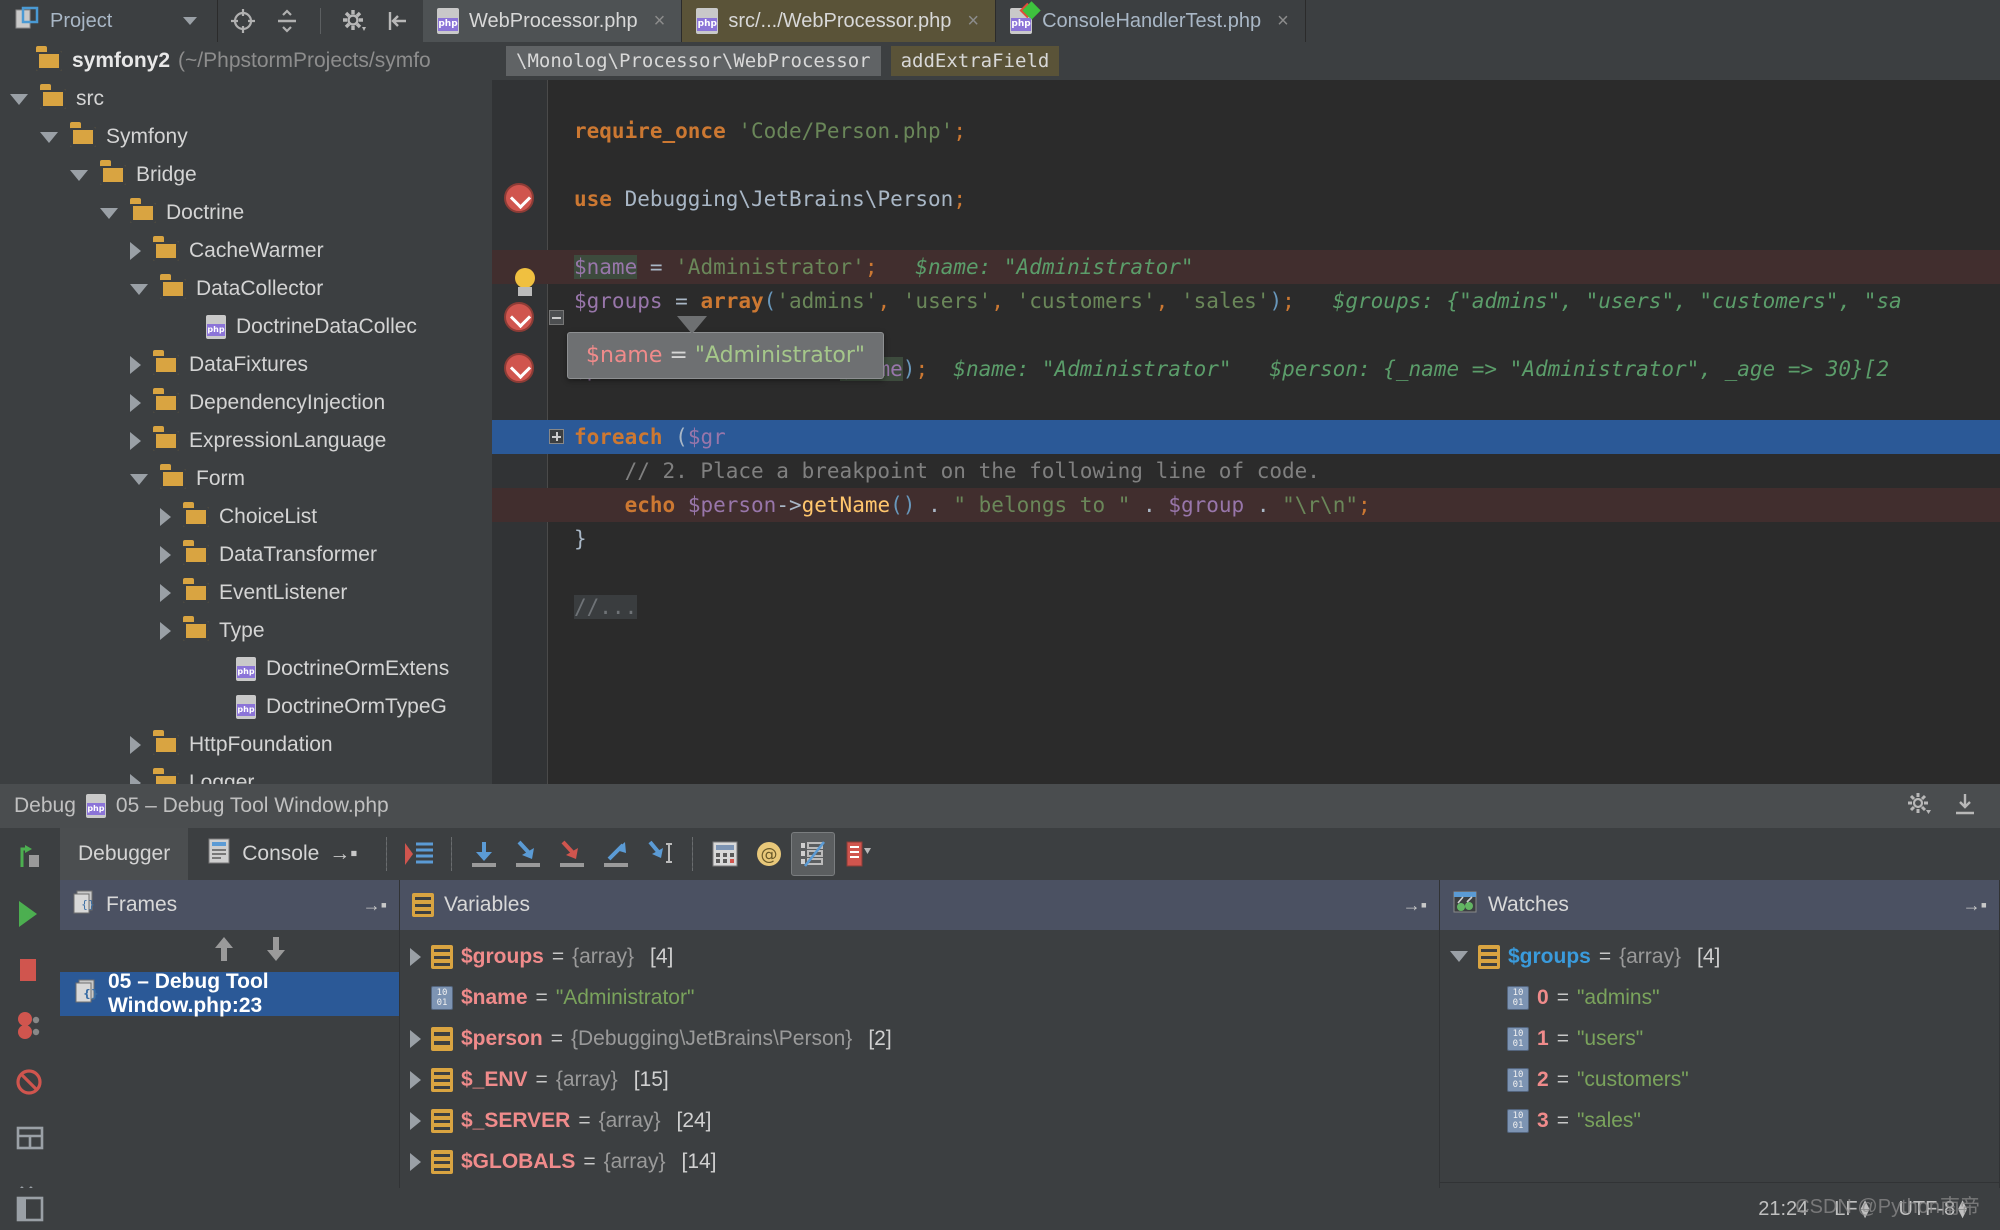 Image resolution: width=2000 pixels, height=1230 pixels. What do you see at coordinates (693, 61) in the screenshot?
I see `breadcrumb-namespace: \Monolog\Processor\WebProcessor` at bounding box center [693, 61].